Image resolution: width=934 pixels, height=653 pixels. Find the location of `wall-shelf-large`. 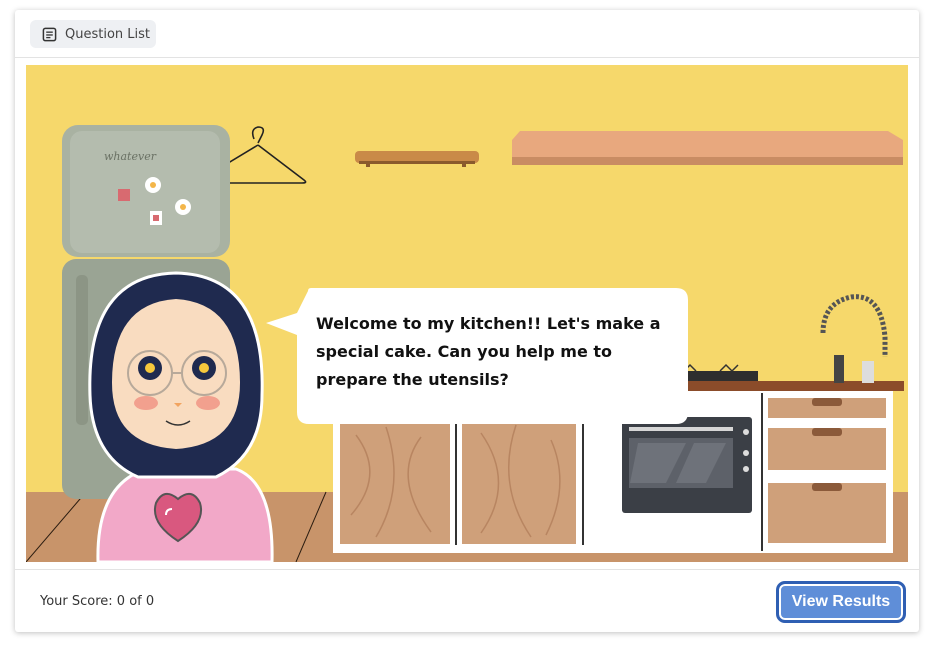

wall-shelf-large is located at coordinates (707, 148).